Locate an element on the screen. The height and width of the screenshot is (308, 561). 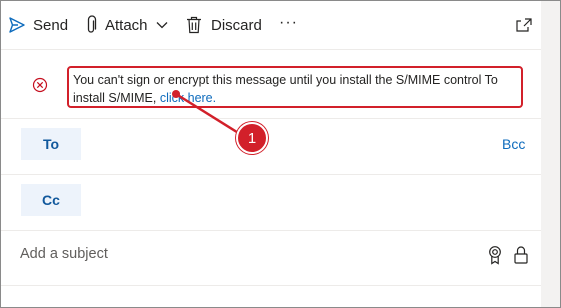
install-smime-link: click here. is located at coordinates (188, 98).